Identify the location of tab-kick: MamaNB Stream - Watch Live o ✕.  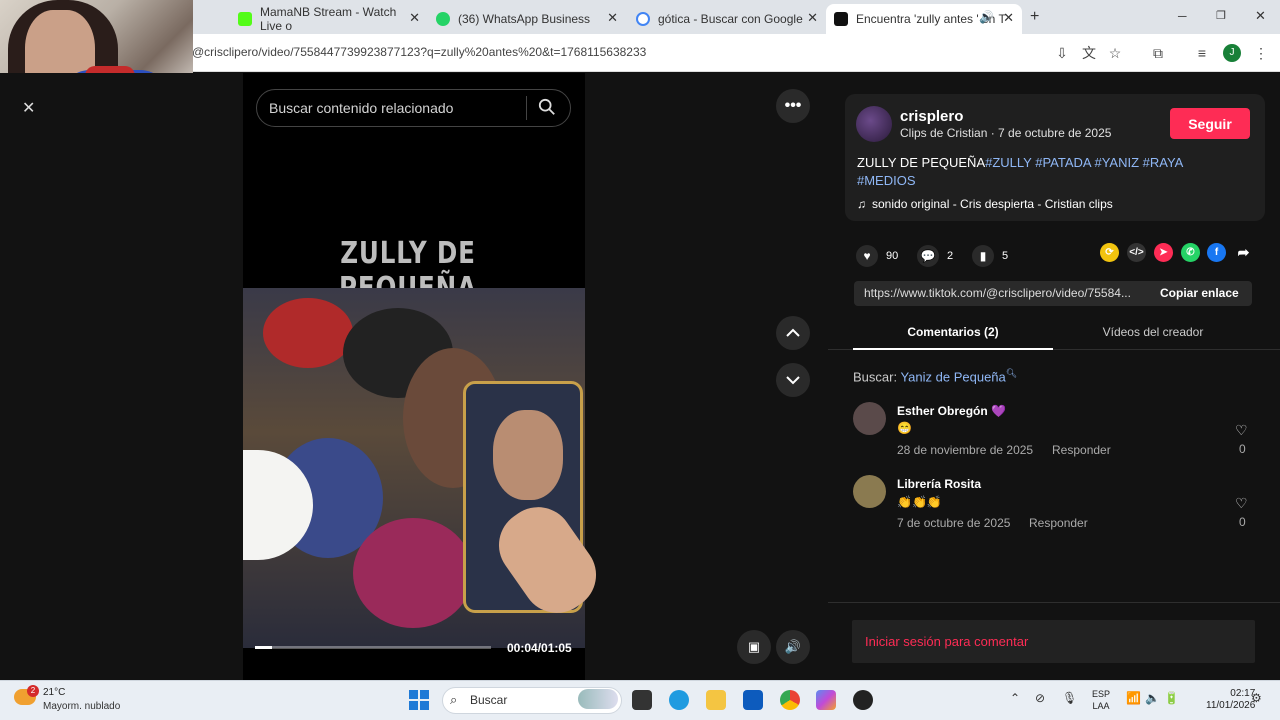
(329, 19).